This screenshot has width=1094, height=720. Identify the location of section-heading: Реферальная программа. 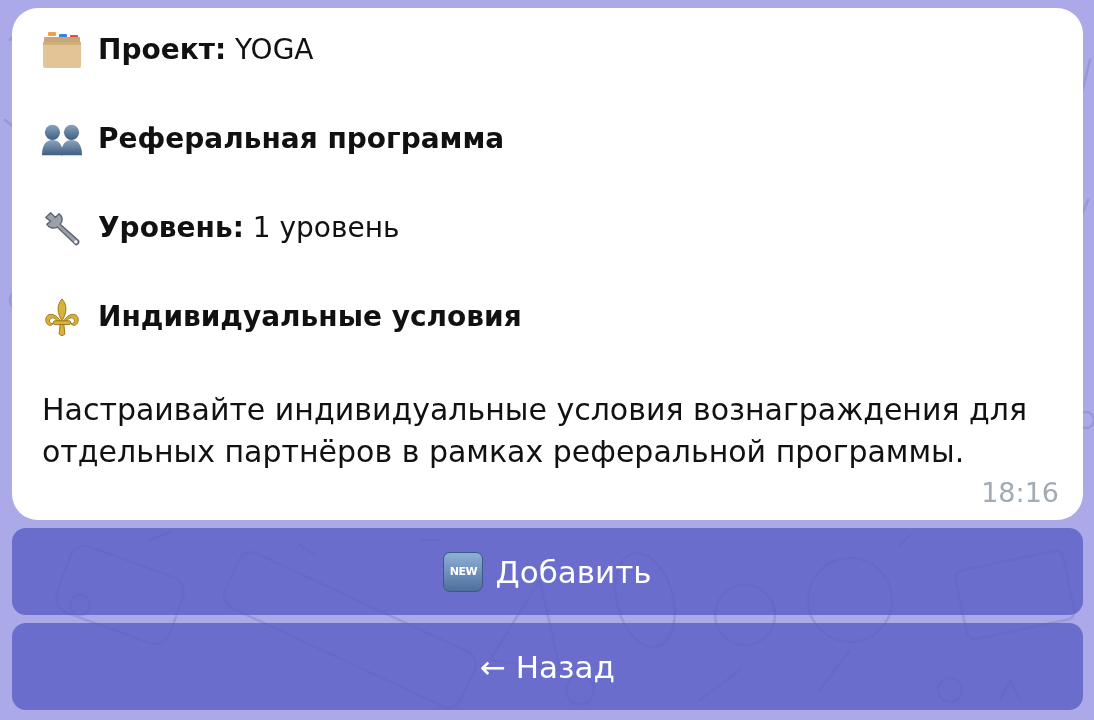
(301, 139).